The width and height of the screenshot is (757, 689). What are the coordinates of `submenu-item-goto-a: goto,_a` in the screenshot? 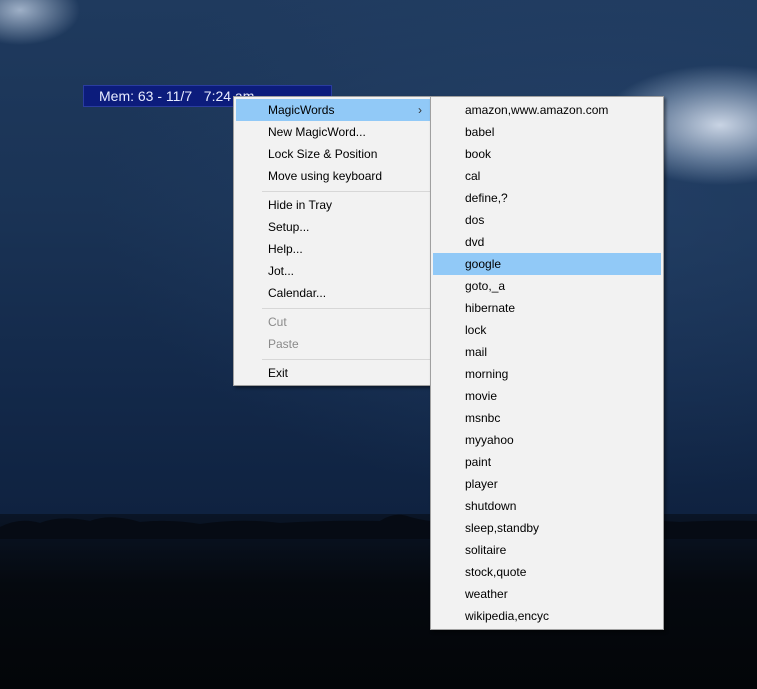 It's located at (547, 286).